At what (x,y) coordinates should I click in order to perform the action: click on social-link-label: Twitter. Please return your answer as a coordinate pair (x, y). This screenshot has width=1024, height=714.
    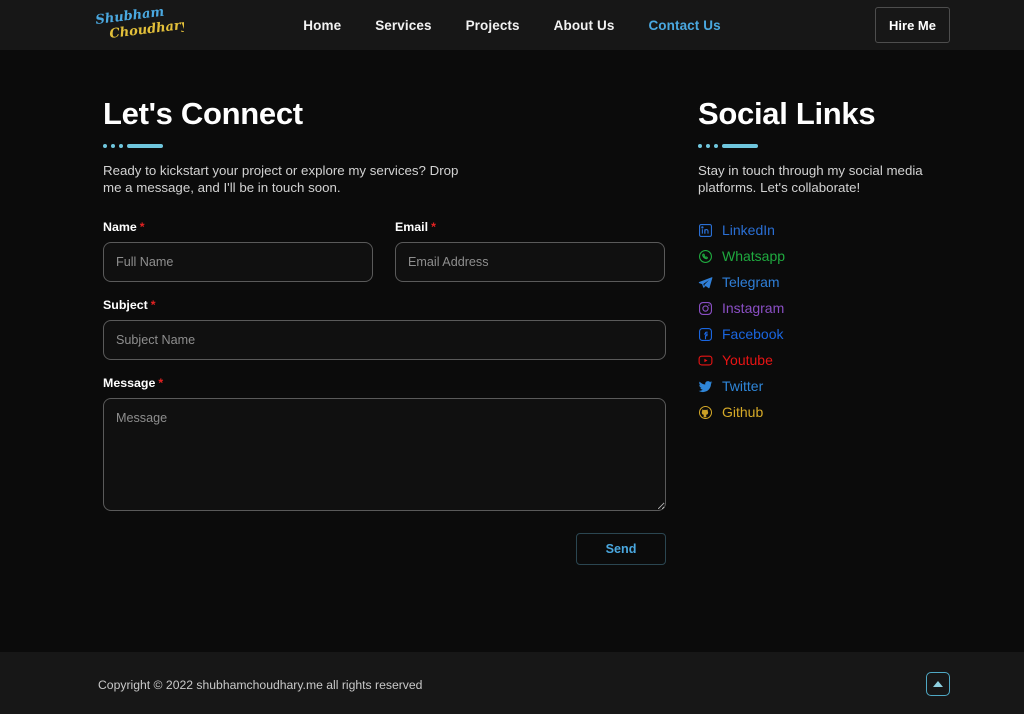
    Looking at the image, I should click on (743, 386).